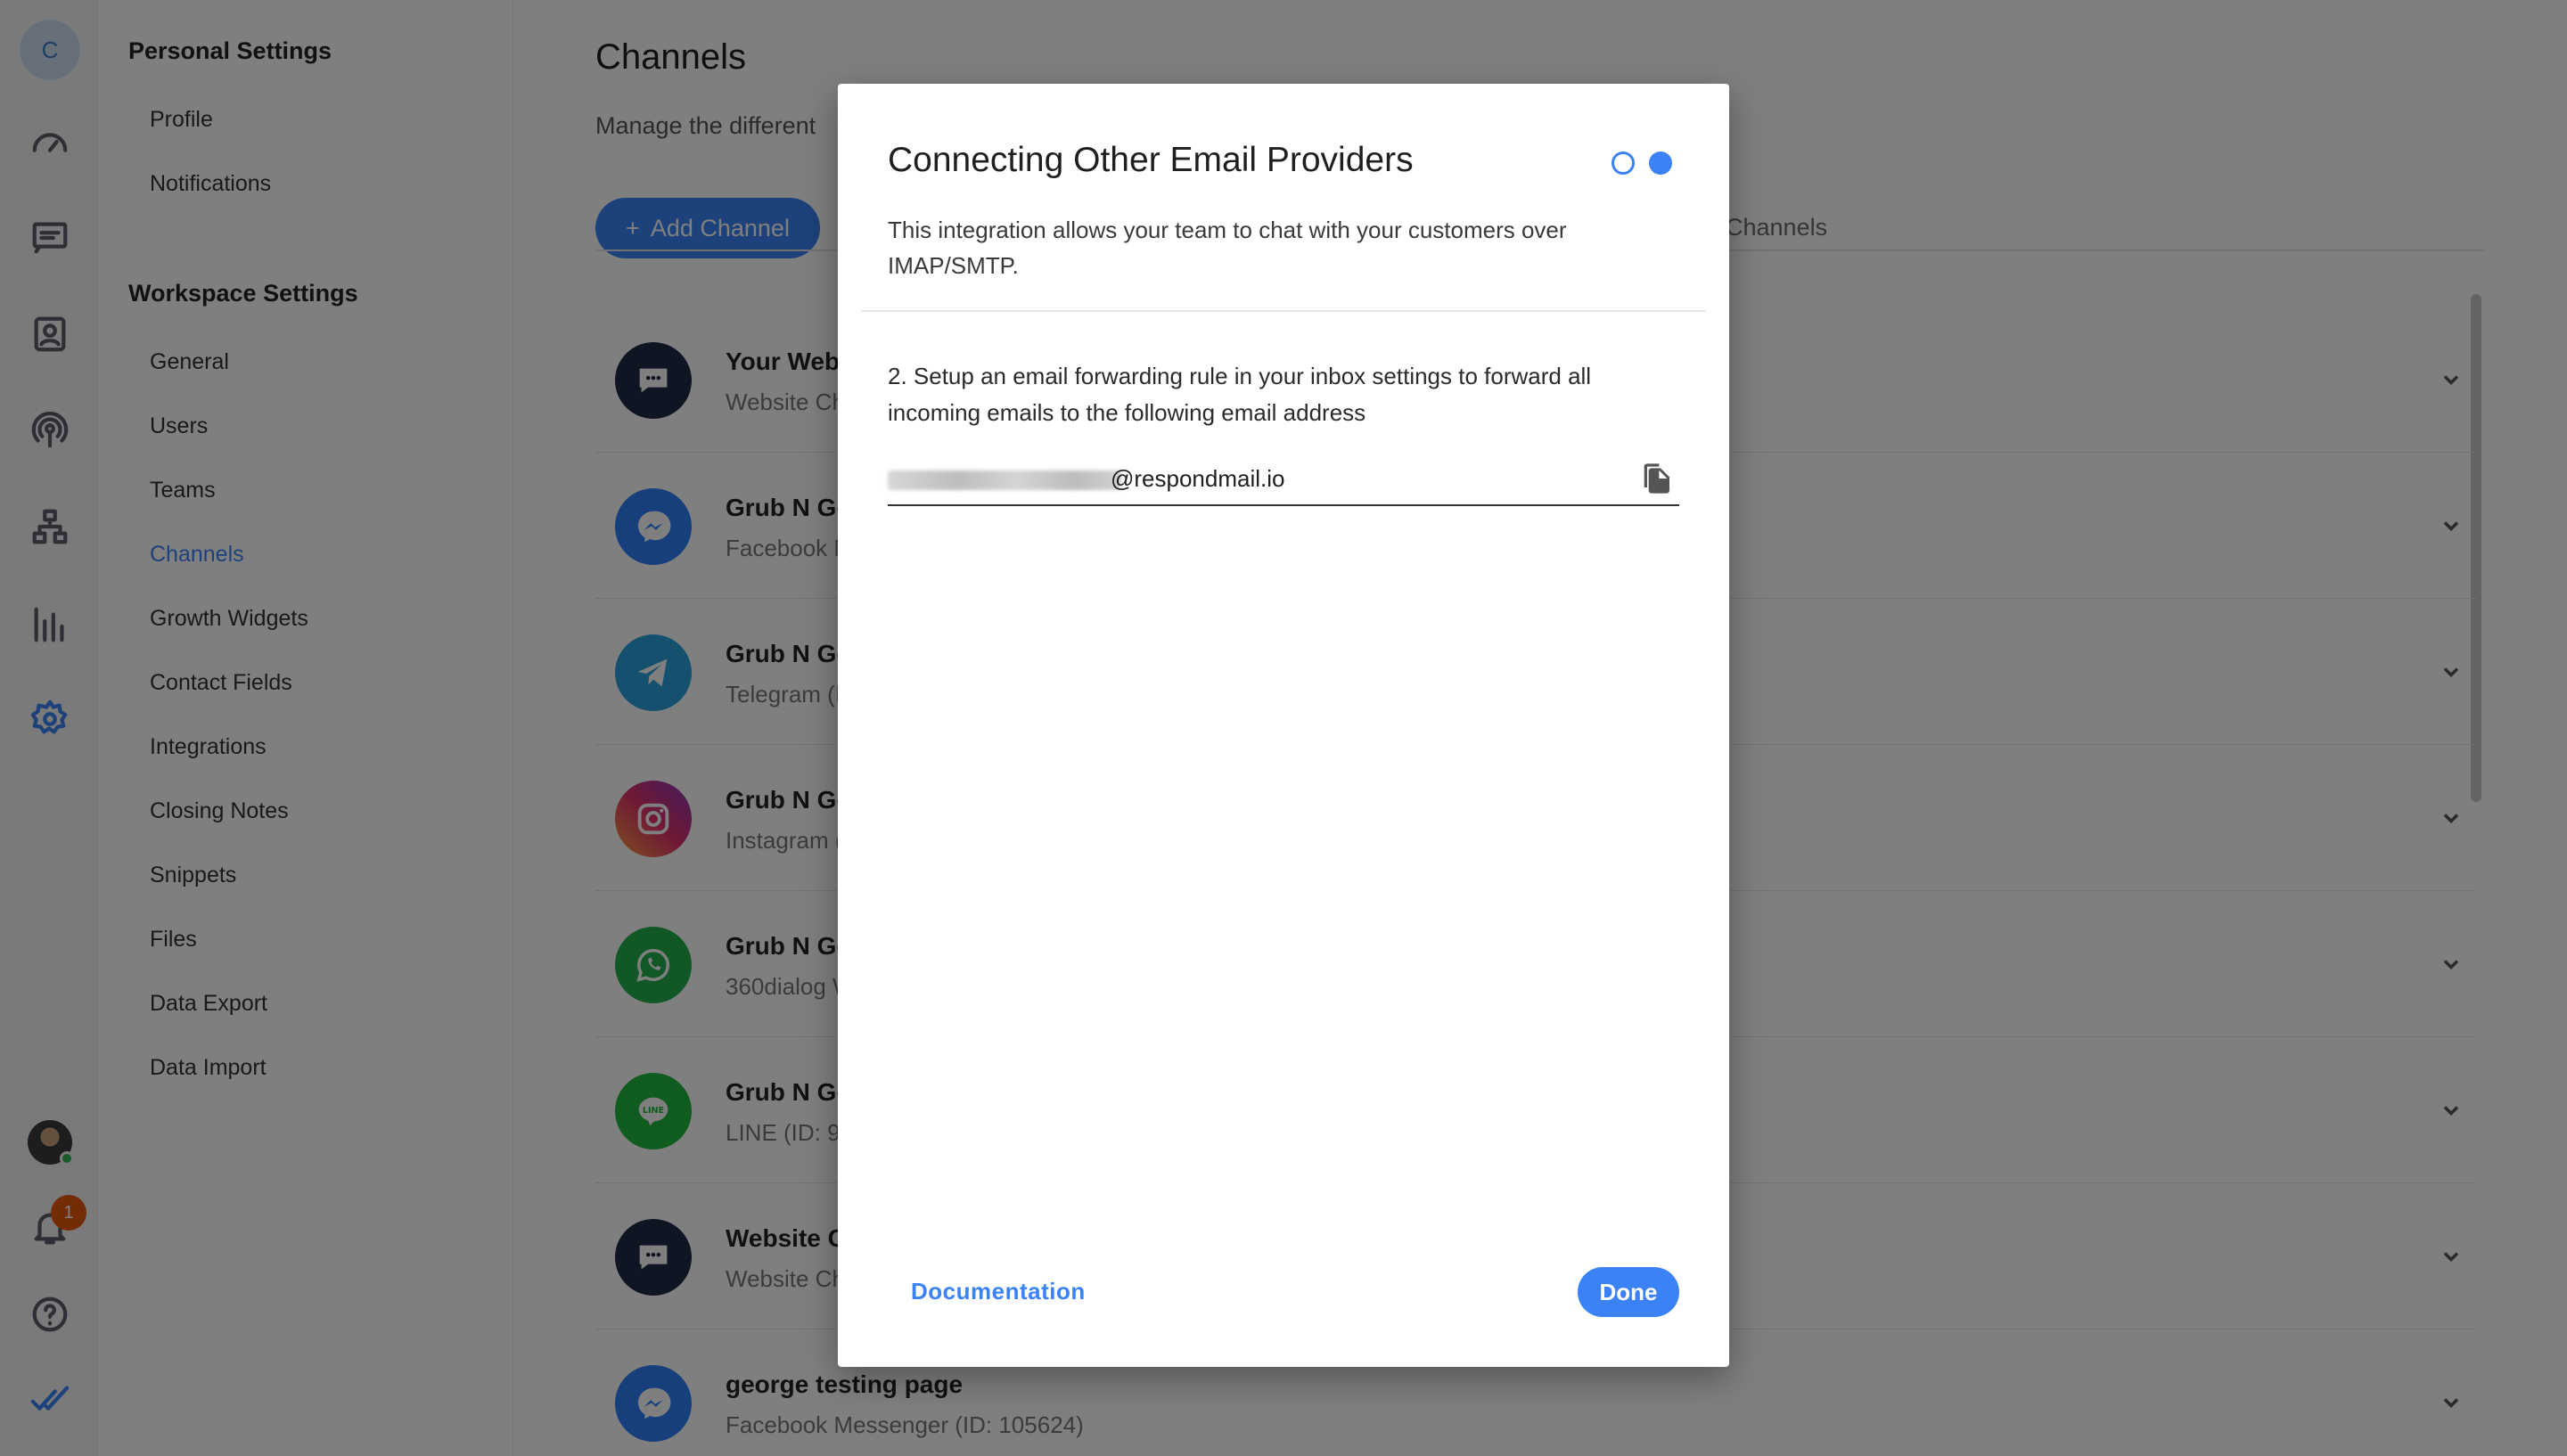  Describe the element at coordinates (1283, 311) in the screenshot. I see `dialog-divider` at that location.